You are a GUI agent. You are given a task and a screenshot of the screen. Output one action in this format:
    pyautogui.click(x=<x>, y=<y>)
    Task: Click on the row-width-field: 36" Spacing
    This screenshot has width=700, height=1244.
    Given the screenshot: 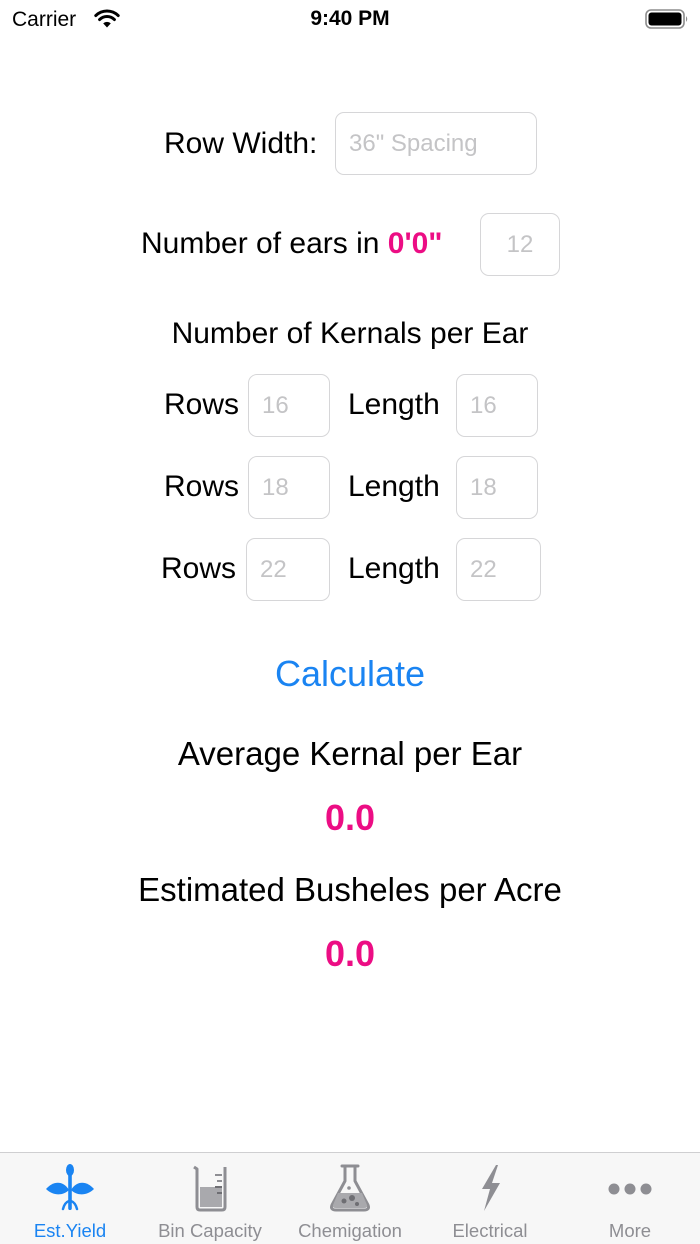 What is the action you would take?
    pyautogui.click(x=436, y=143)
    